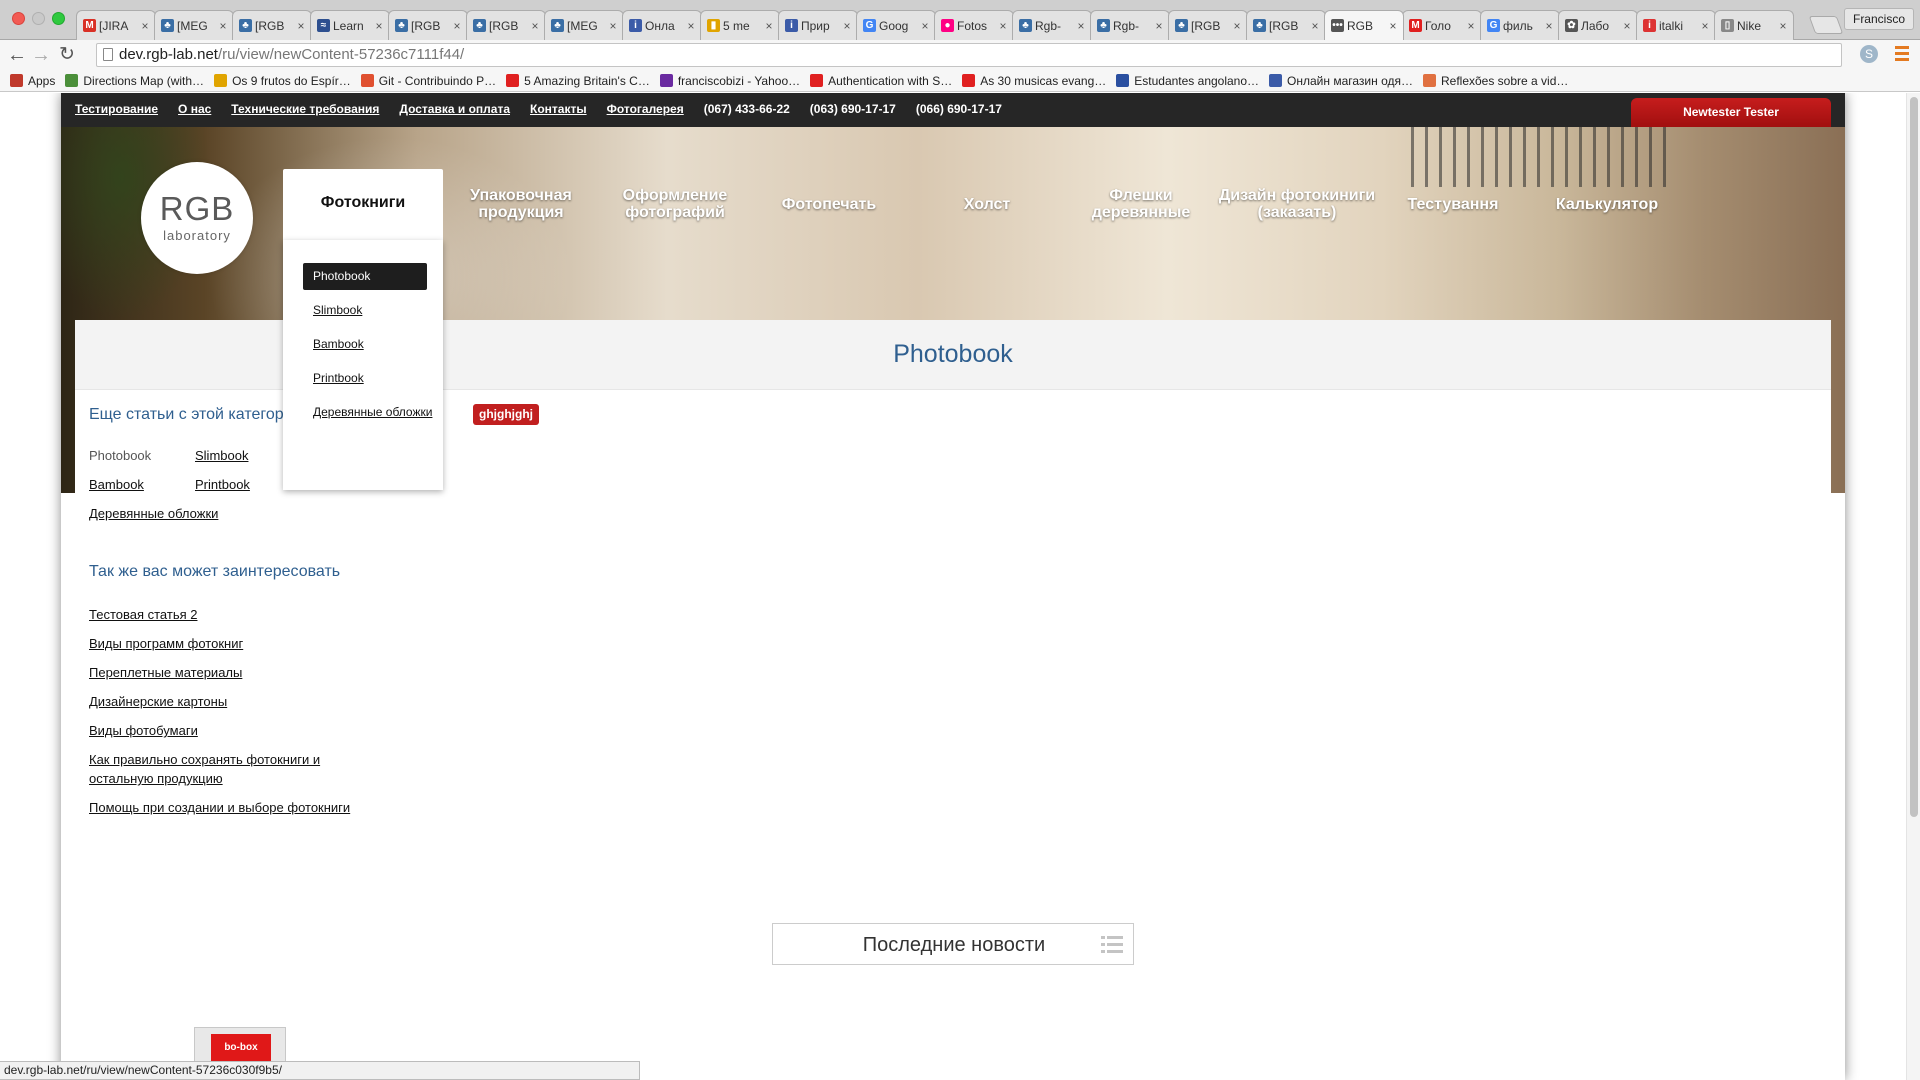  I want to click on dropdown-item-photobook: Photobook, so click(365, 276).